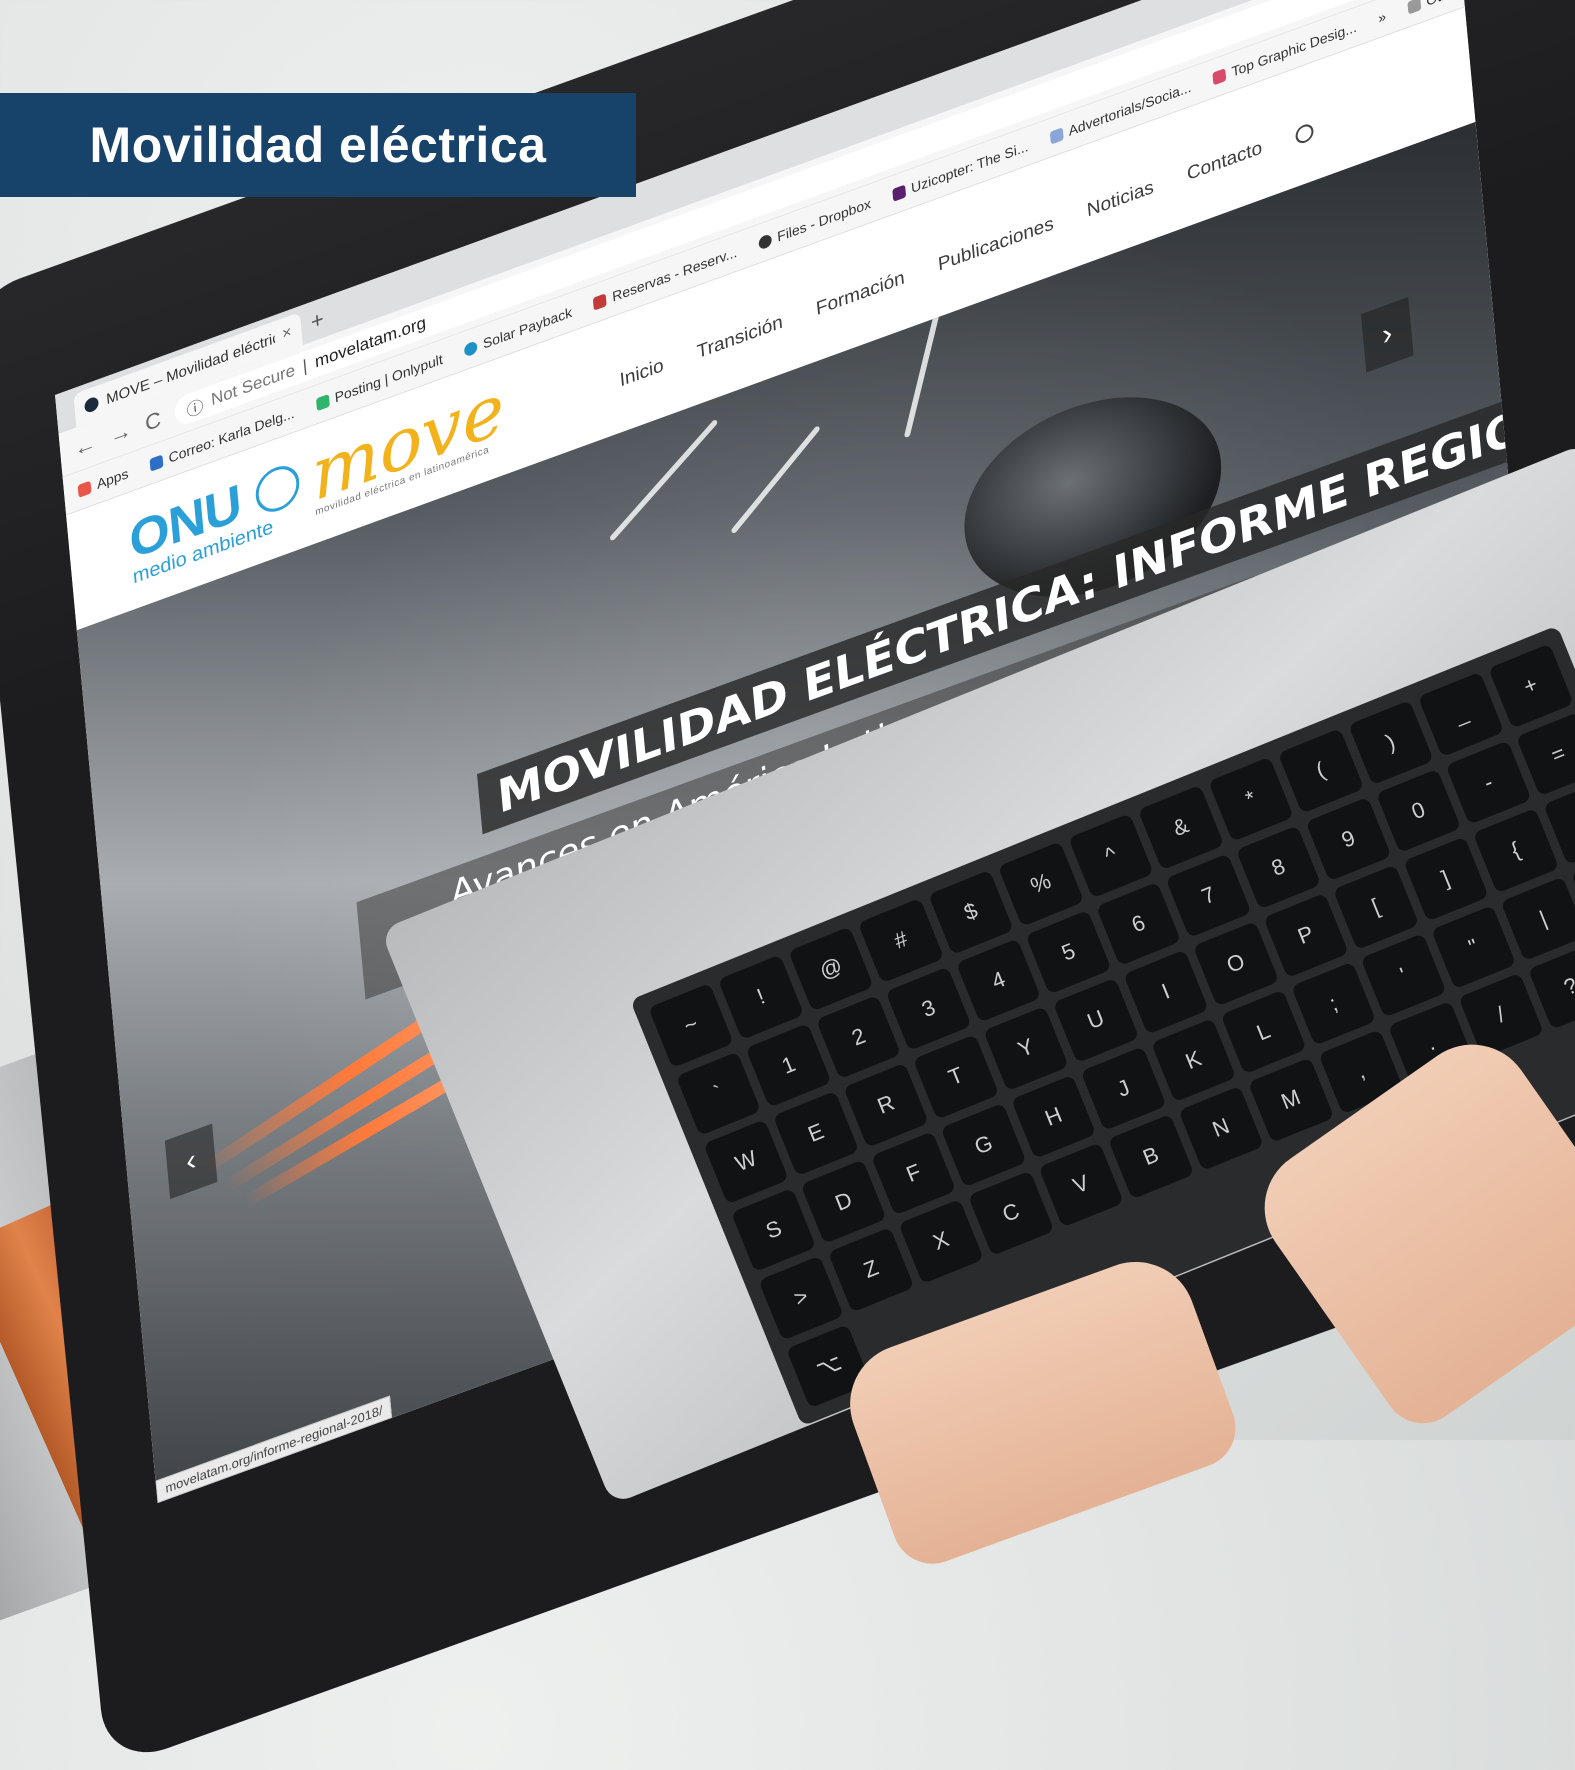  What do you see at coordinates (1263, 1032) in the screenshot?
I see `keyboard-key: L` at bounding box center [1263, 1032].